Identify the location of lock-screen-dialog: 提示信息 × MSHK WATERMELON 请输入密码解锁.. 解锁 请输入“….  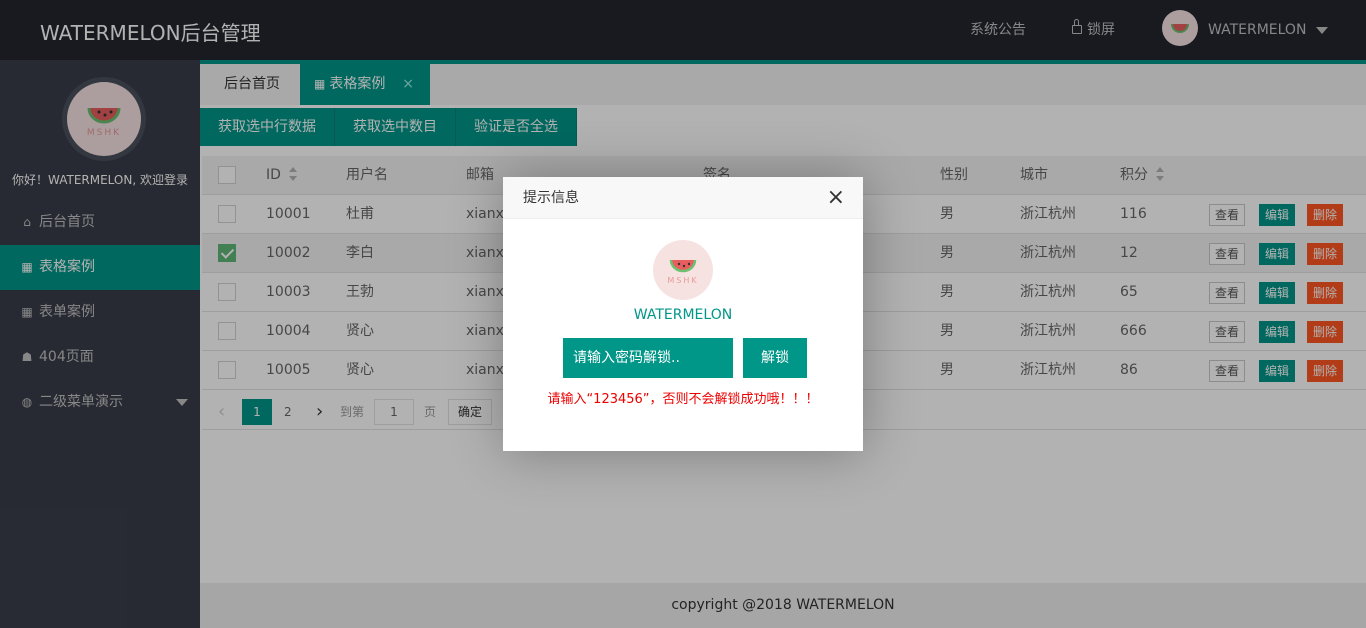
(683, 314).